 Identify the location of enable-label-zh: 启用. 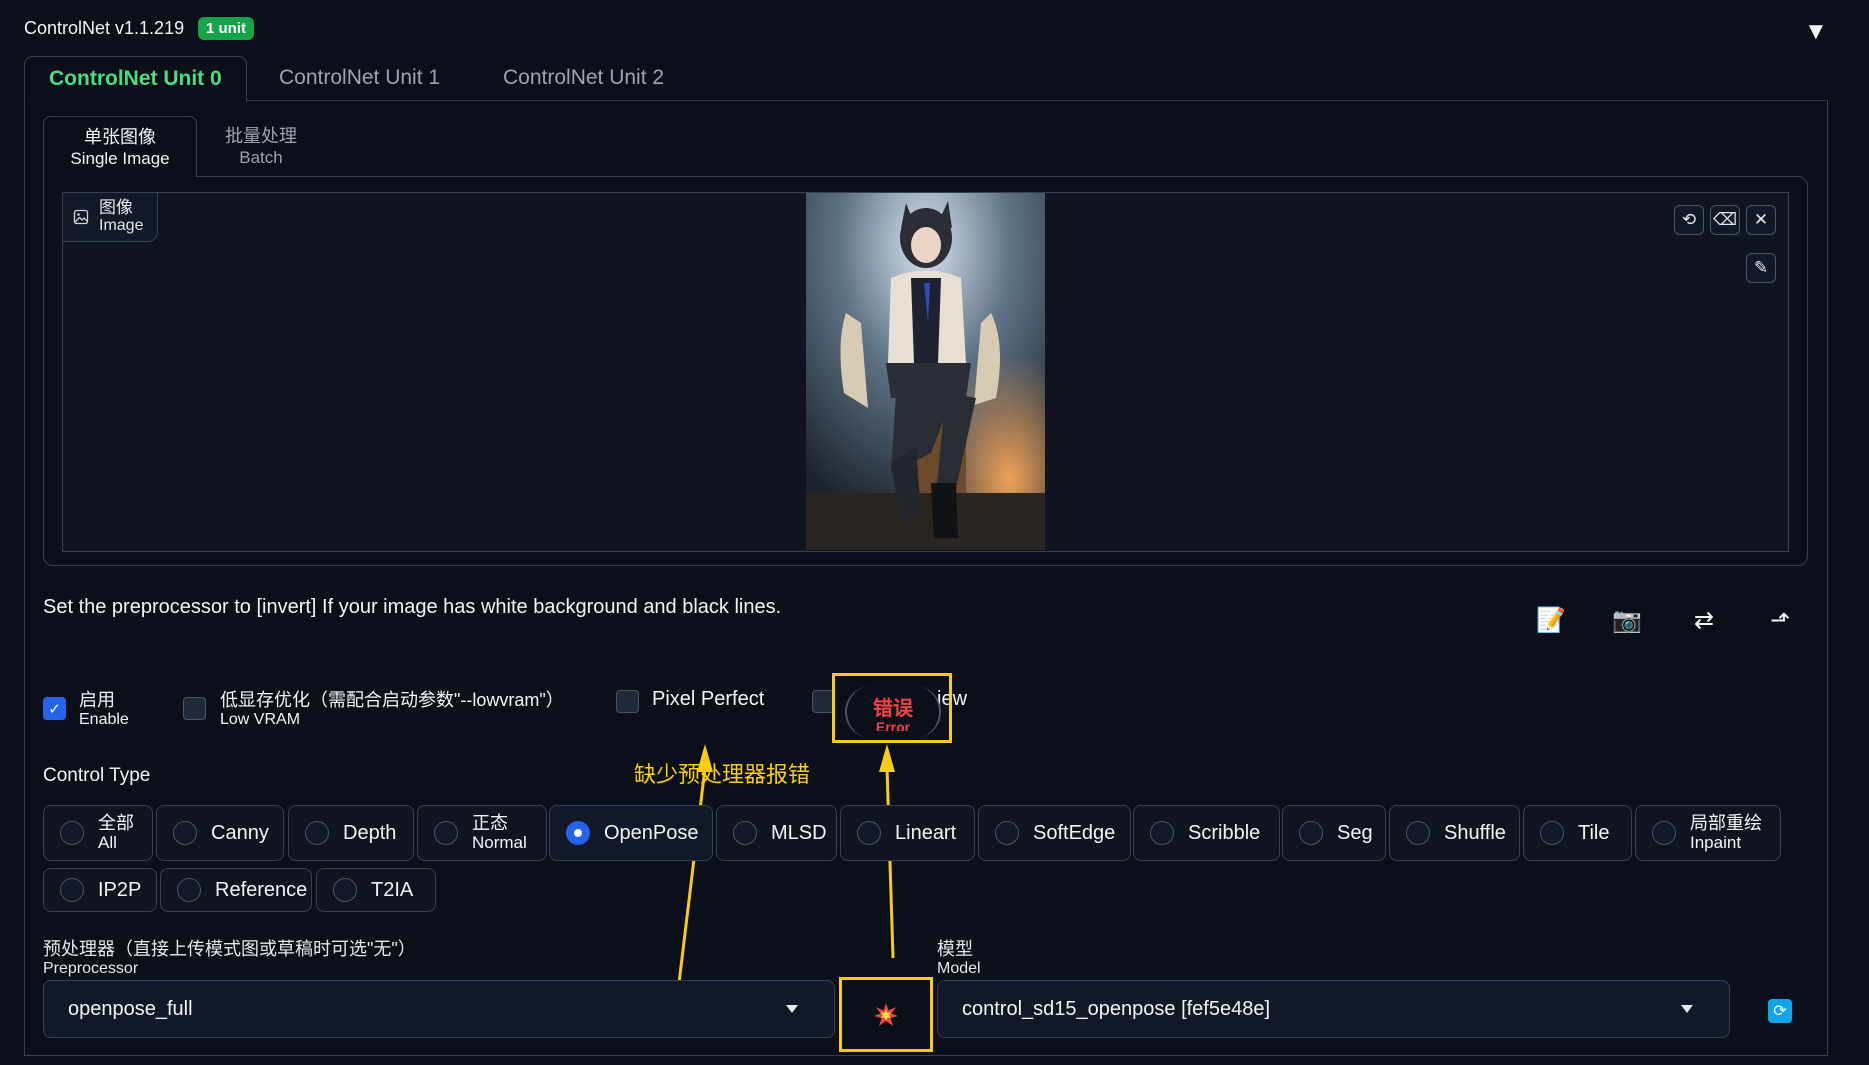
(97, 700).